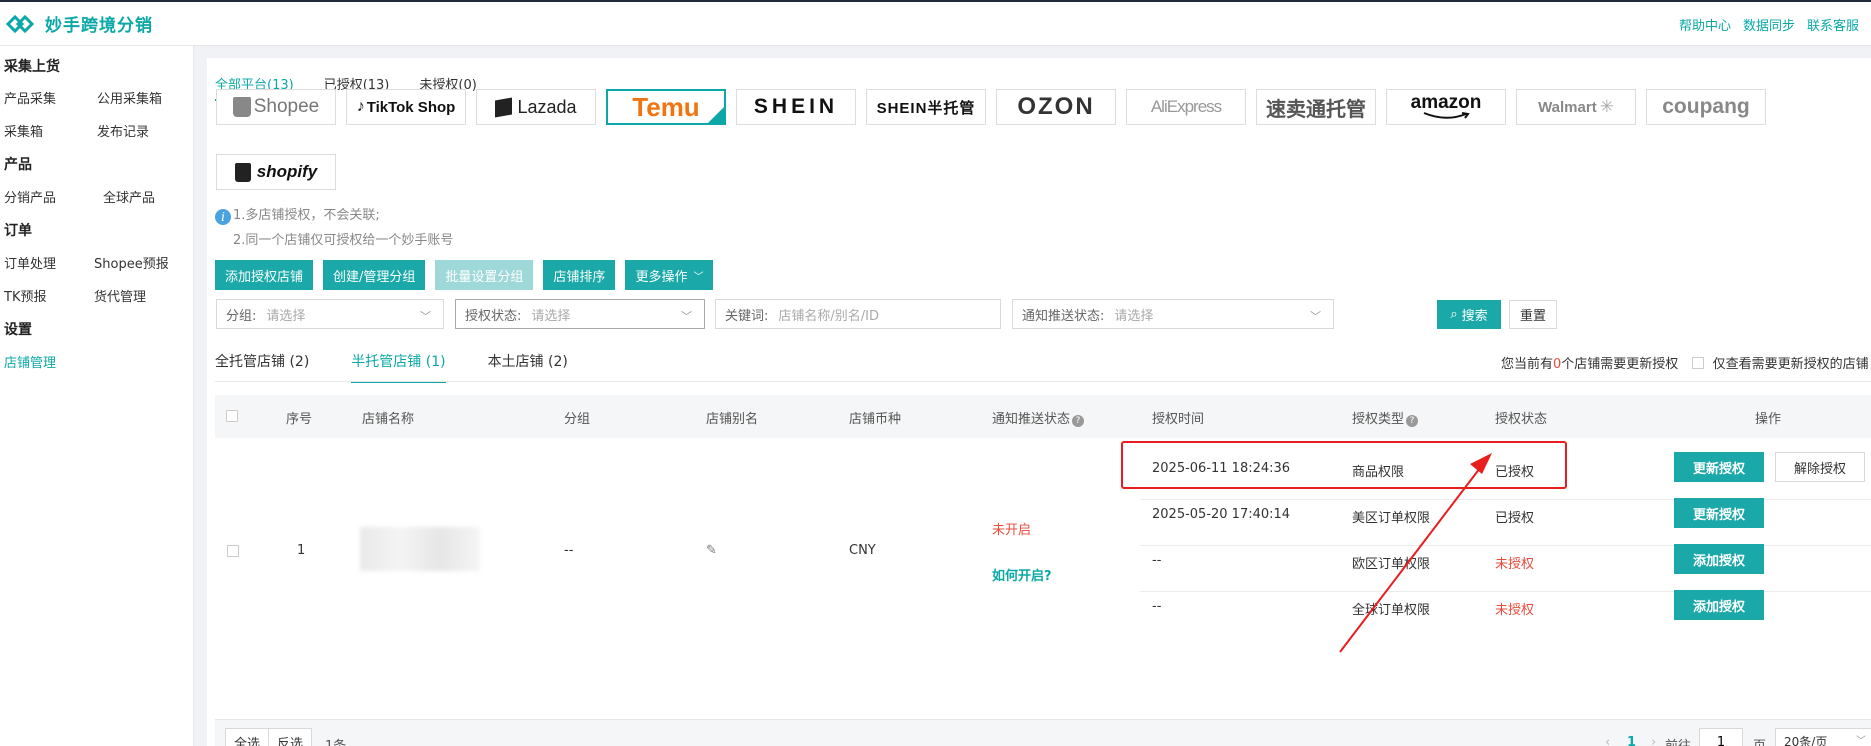  What do you see at coordinates (1022, 574) in the screenshot?
I see `how-to-enable-link: 如何开启?` at bounding box center [1022, 574].